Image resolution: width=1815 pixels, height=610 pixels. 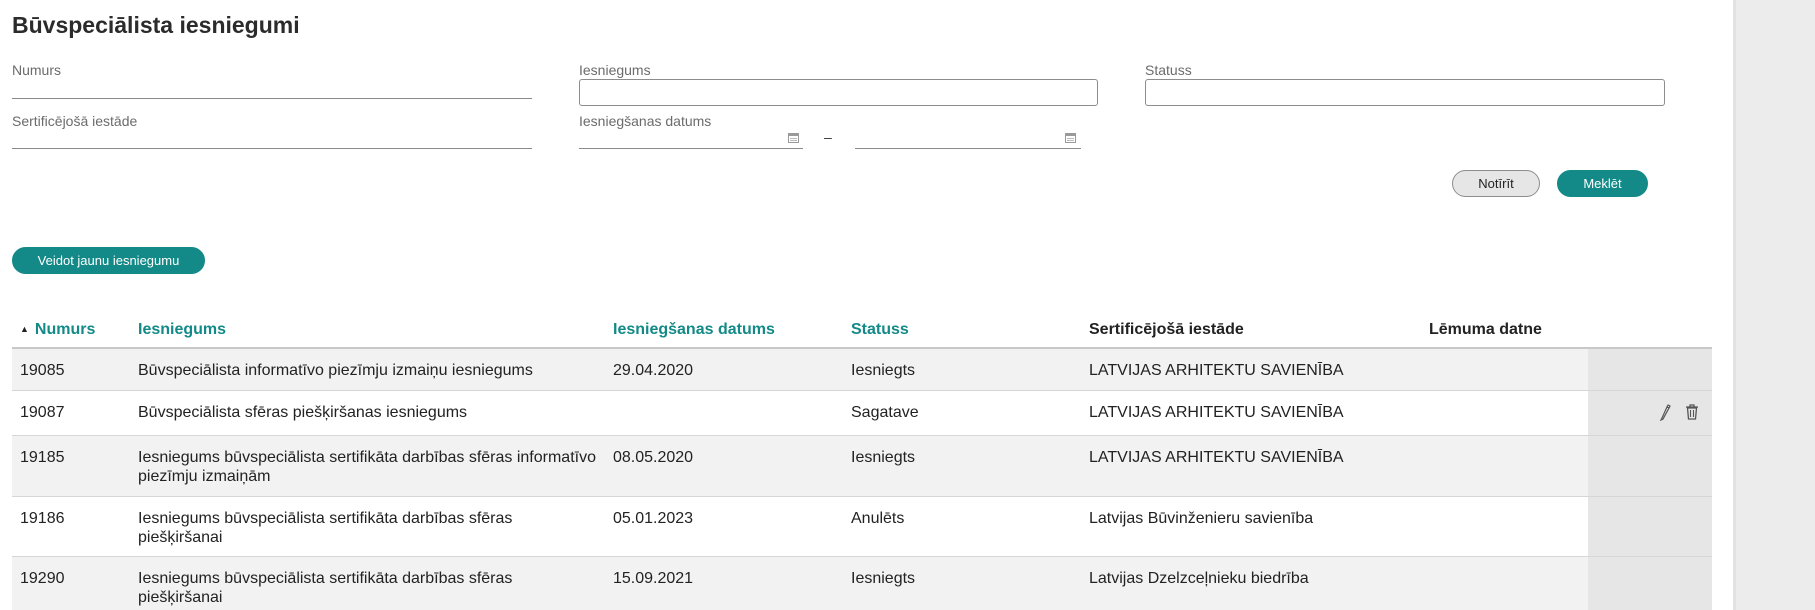 What do you see at coordinates (645, 121) in the screenshot?
I see `datums-filter-label: Iesniegšanas datums` at bounding box center [645, 121].